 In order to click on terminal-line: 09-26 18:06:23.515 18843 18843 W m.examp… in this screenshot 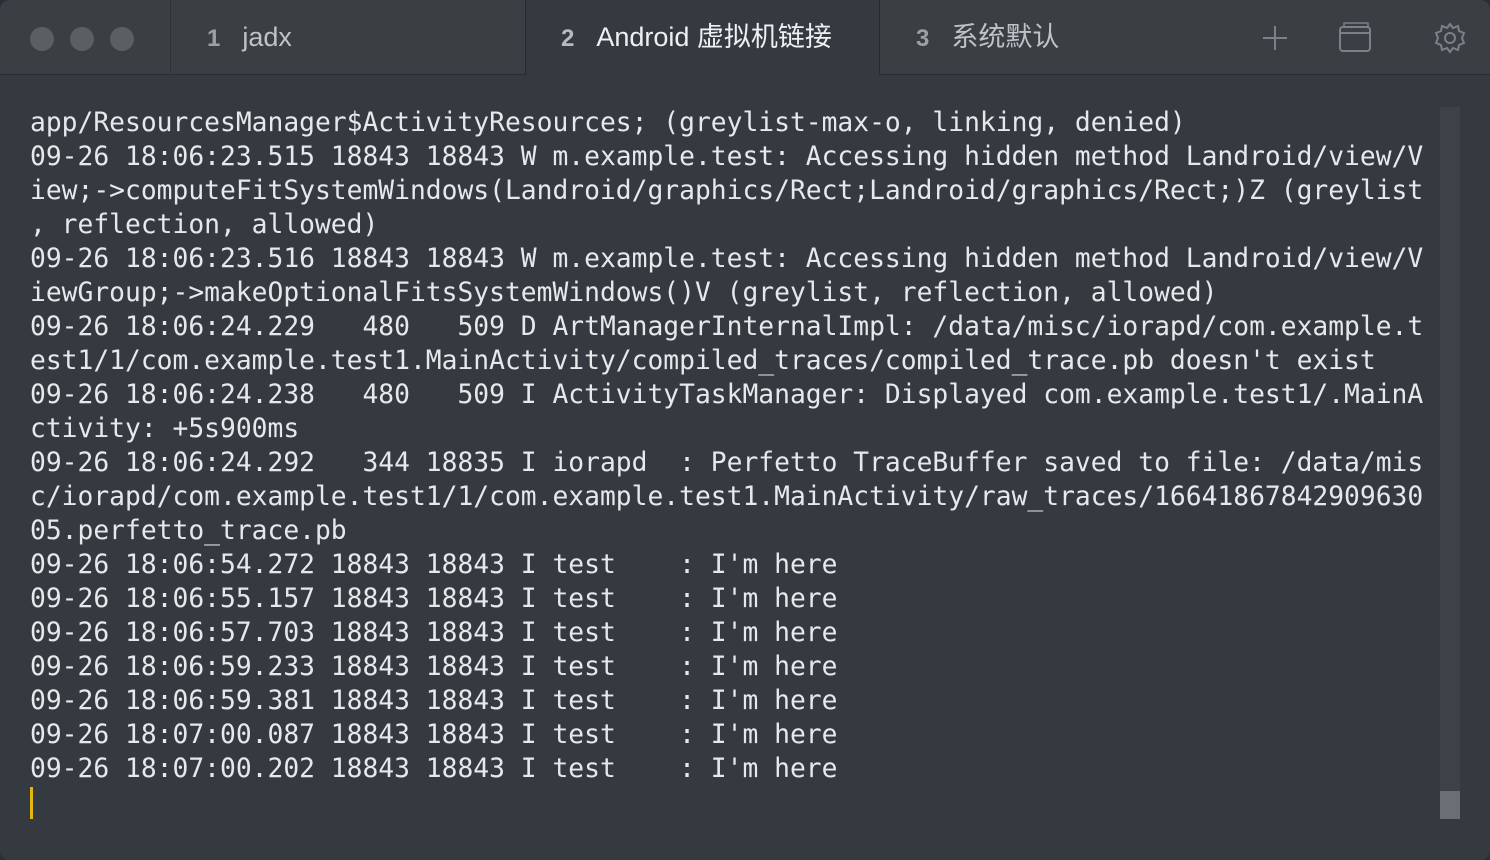, I will do `click(727, 157)`.